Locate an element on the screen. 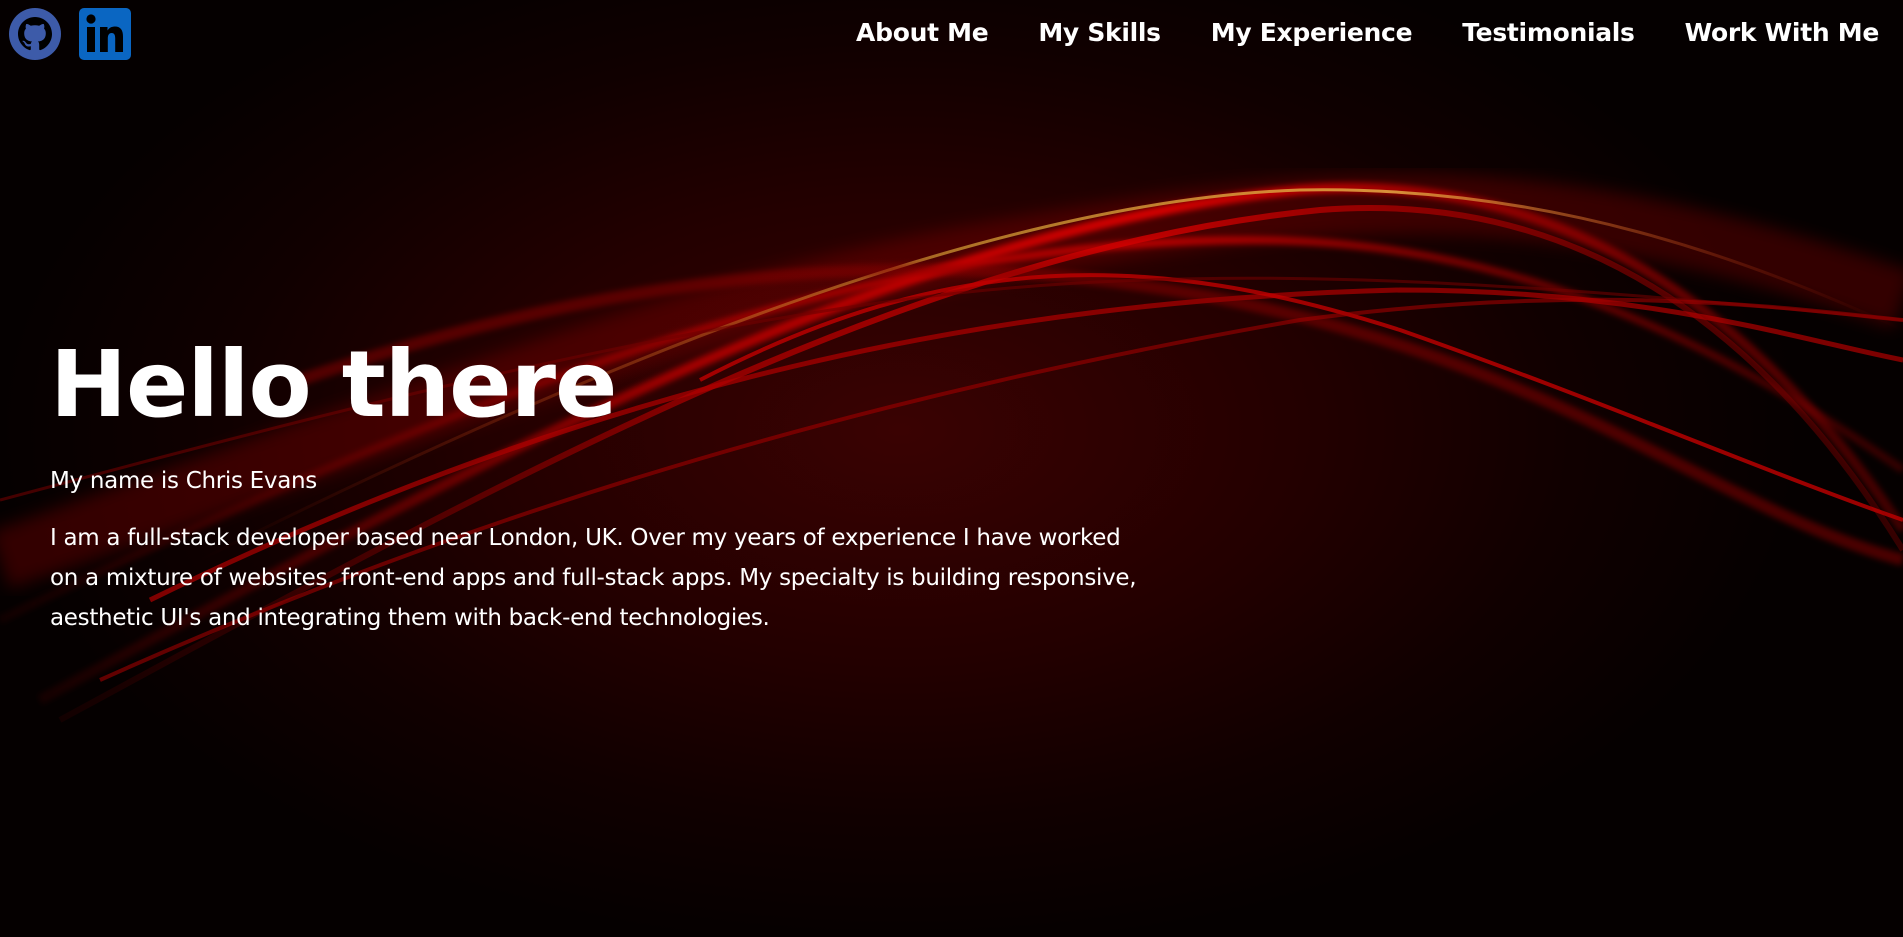  linkedin-icon is located at coordinates (105, 34).